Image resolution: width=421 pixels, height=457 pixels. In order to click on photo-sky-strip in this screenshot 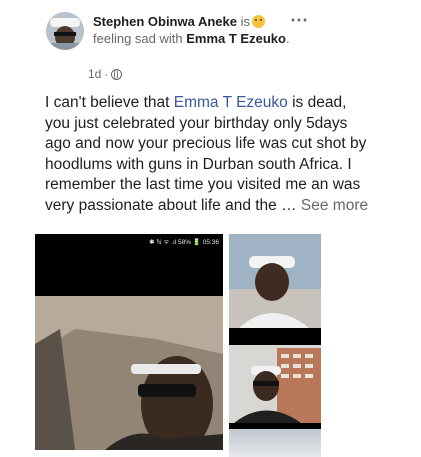, I will do `click(275, 443)`.